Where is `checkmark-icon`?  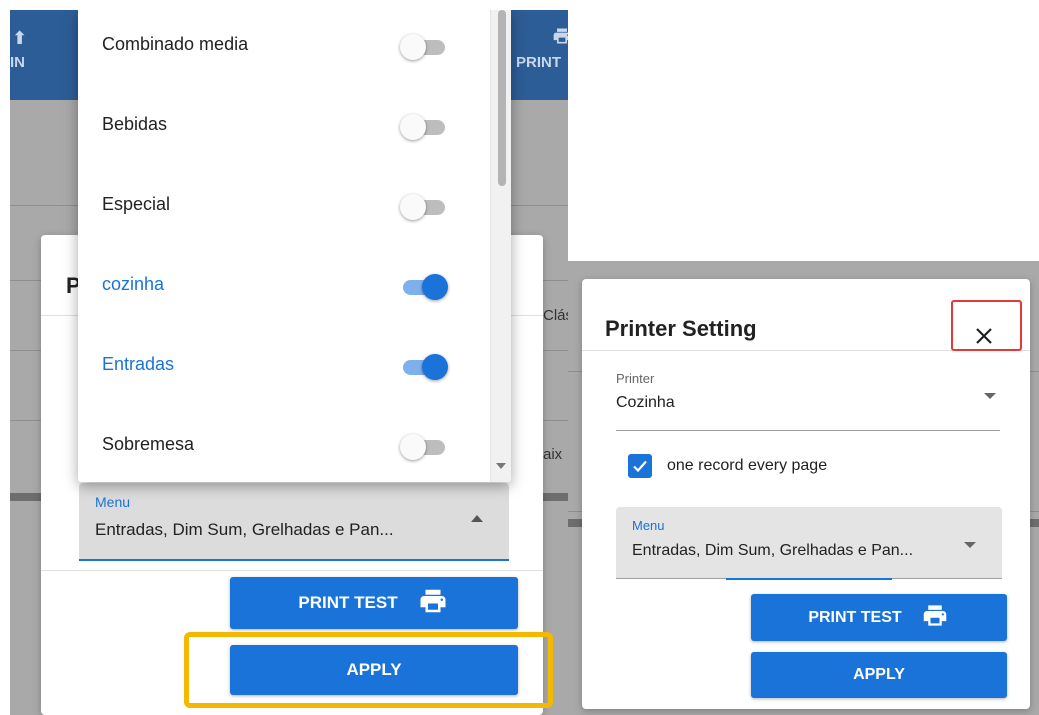
checkmark-icon is located at coordinates (640, 466).